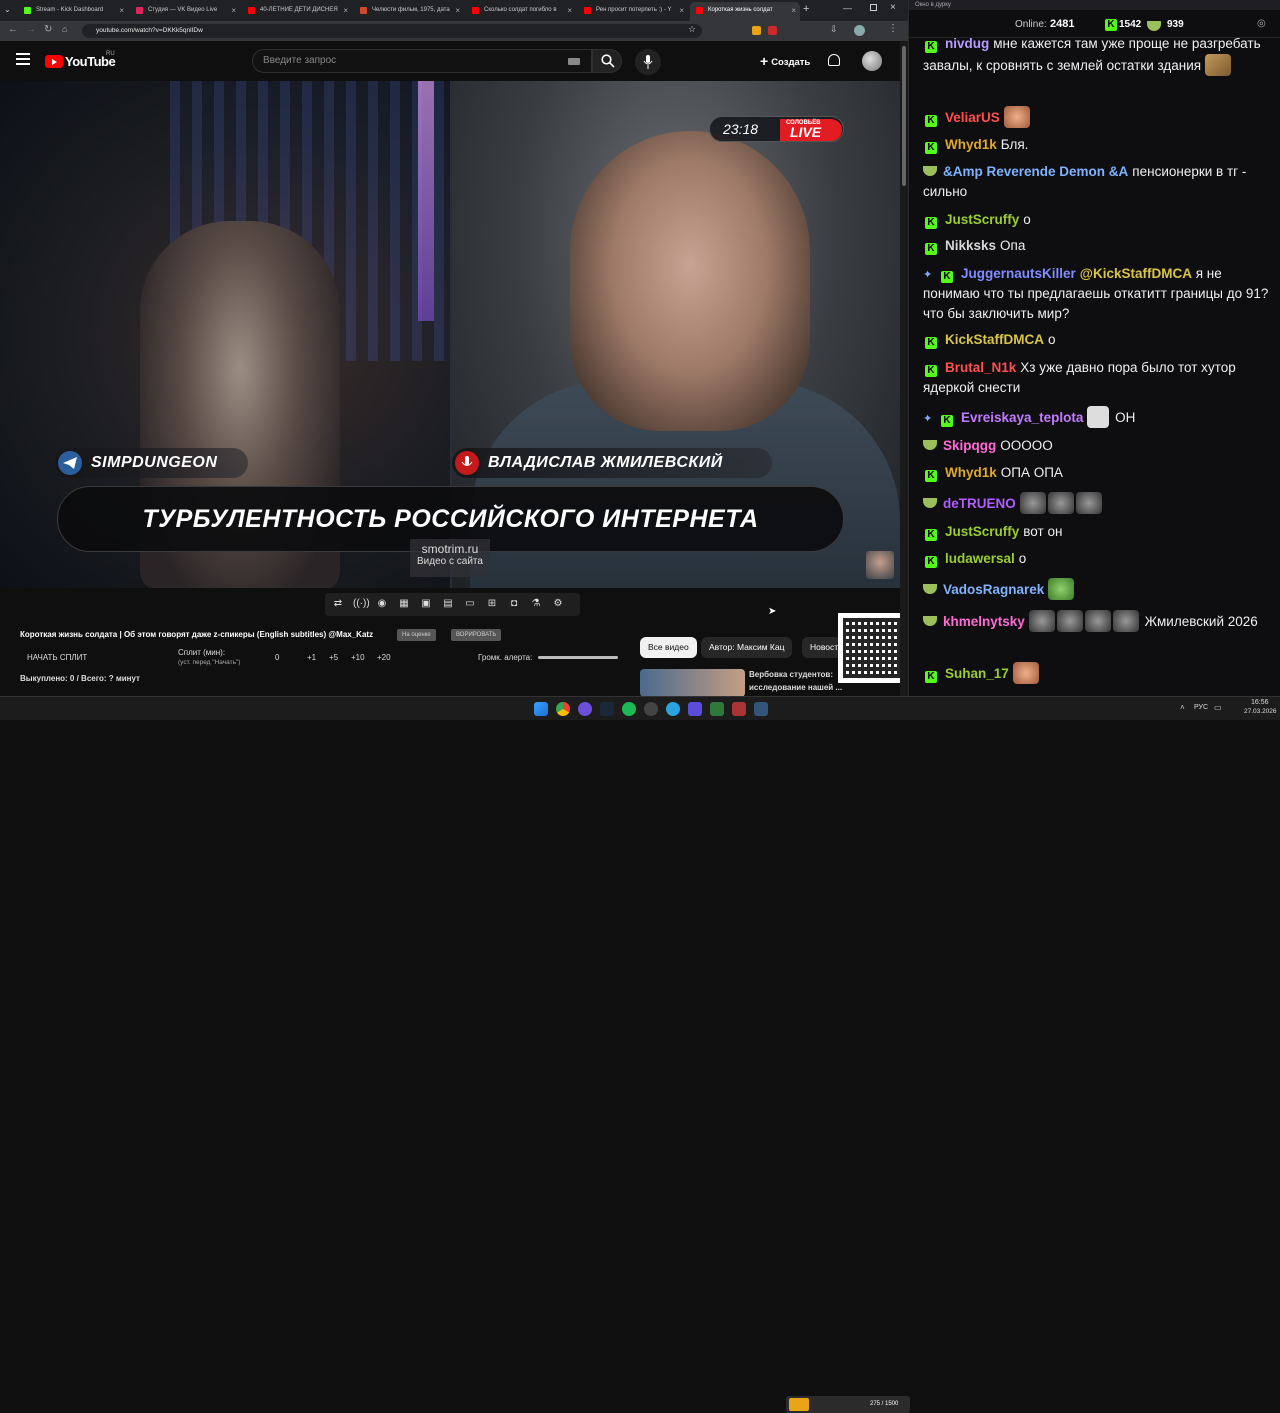  I want to click on url-field: youtube.com/watch?v=DKKk5qnlIDw, so click(392, 31).